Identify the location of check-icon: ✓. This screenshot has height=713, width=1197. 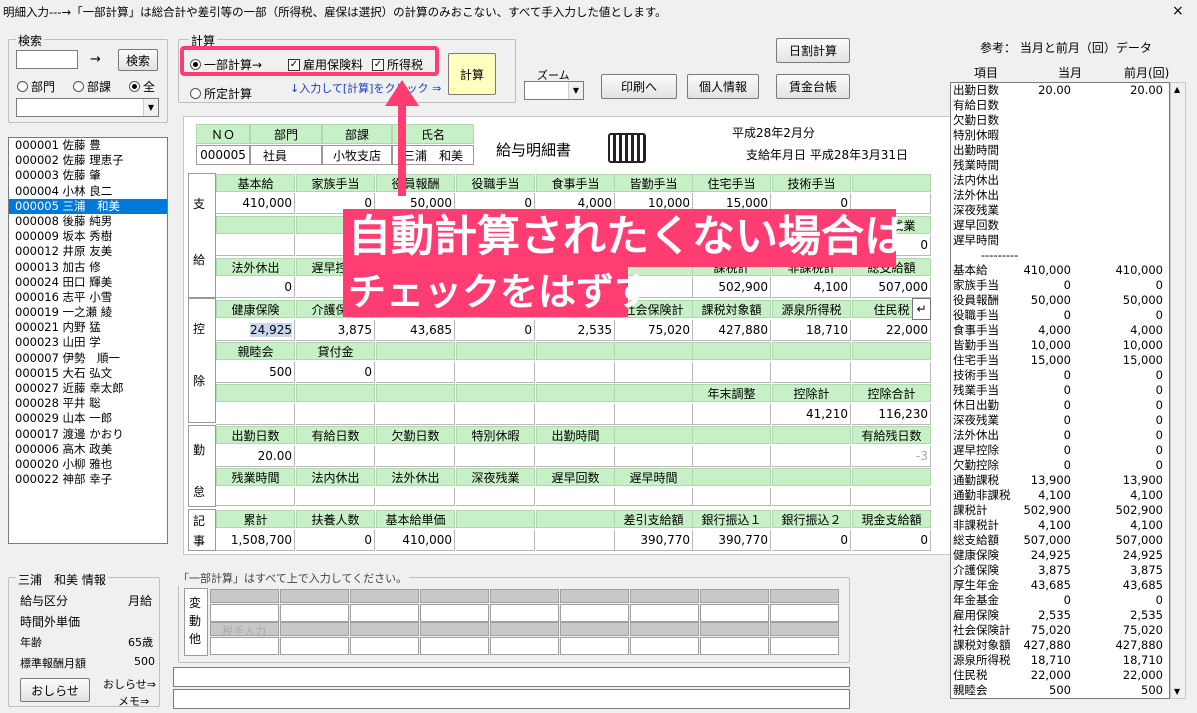
(378, 64).